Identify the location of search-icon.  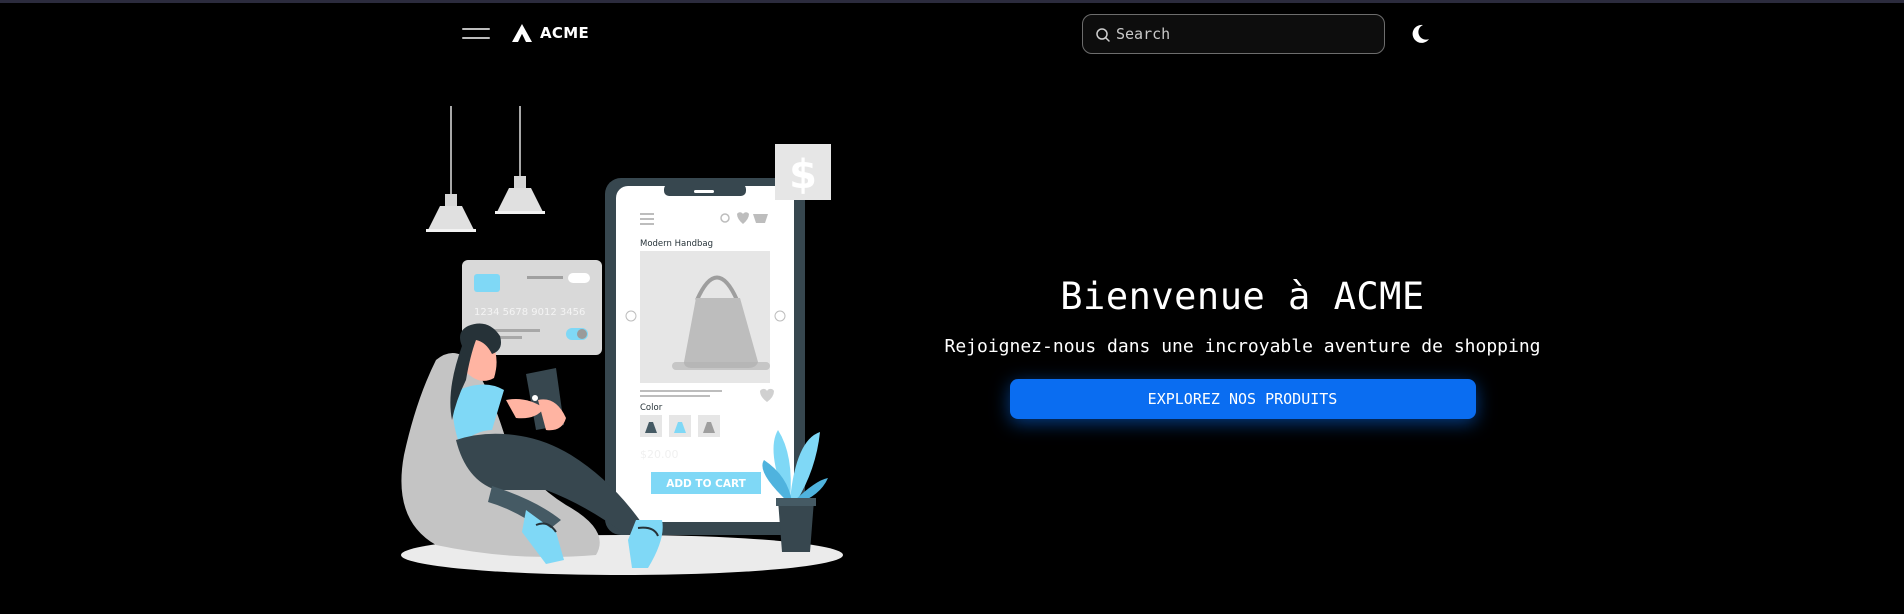
(1103, 35).